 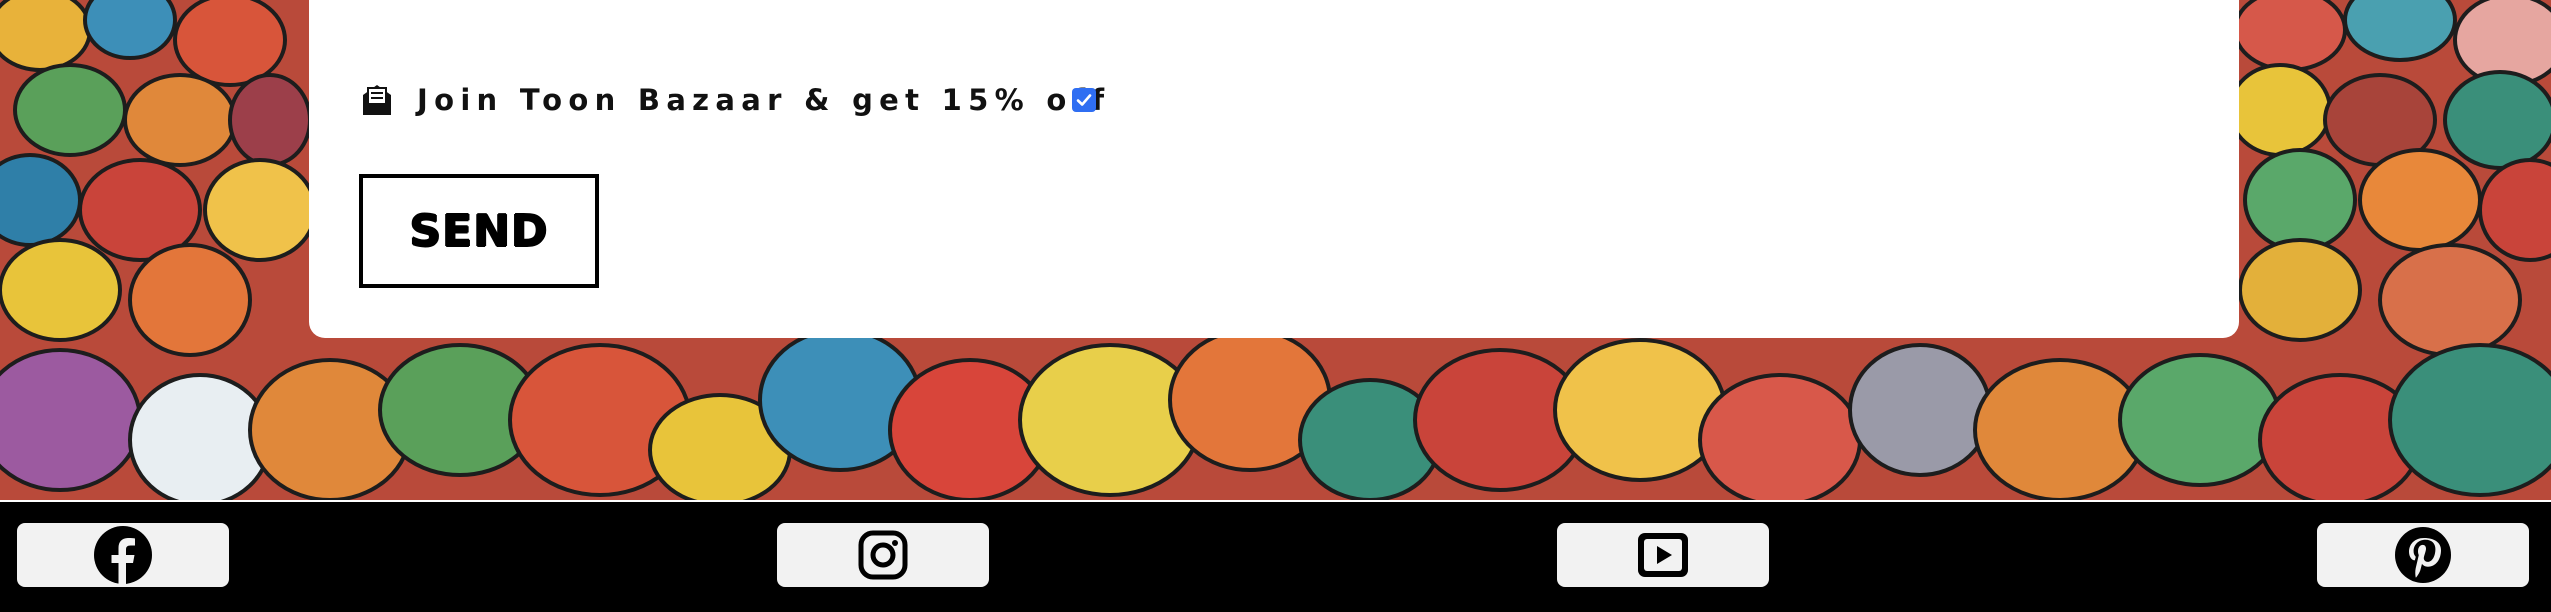 I want to click on facebook-icon, so click(x=123, y=555).